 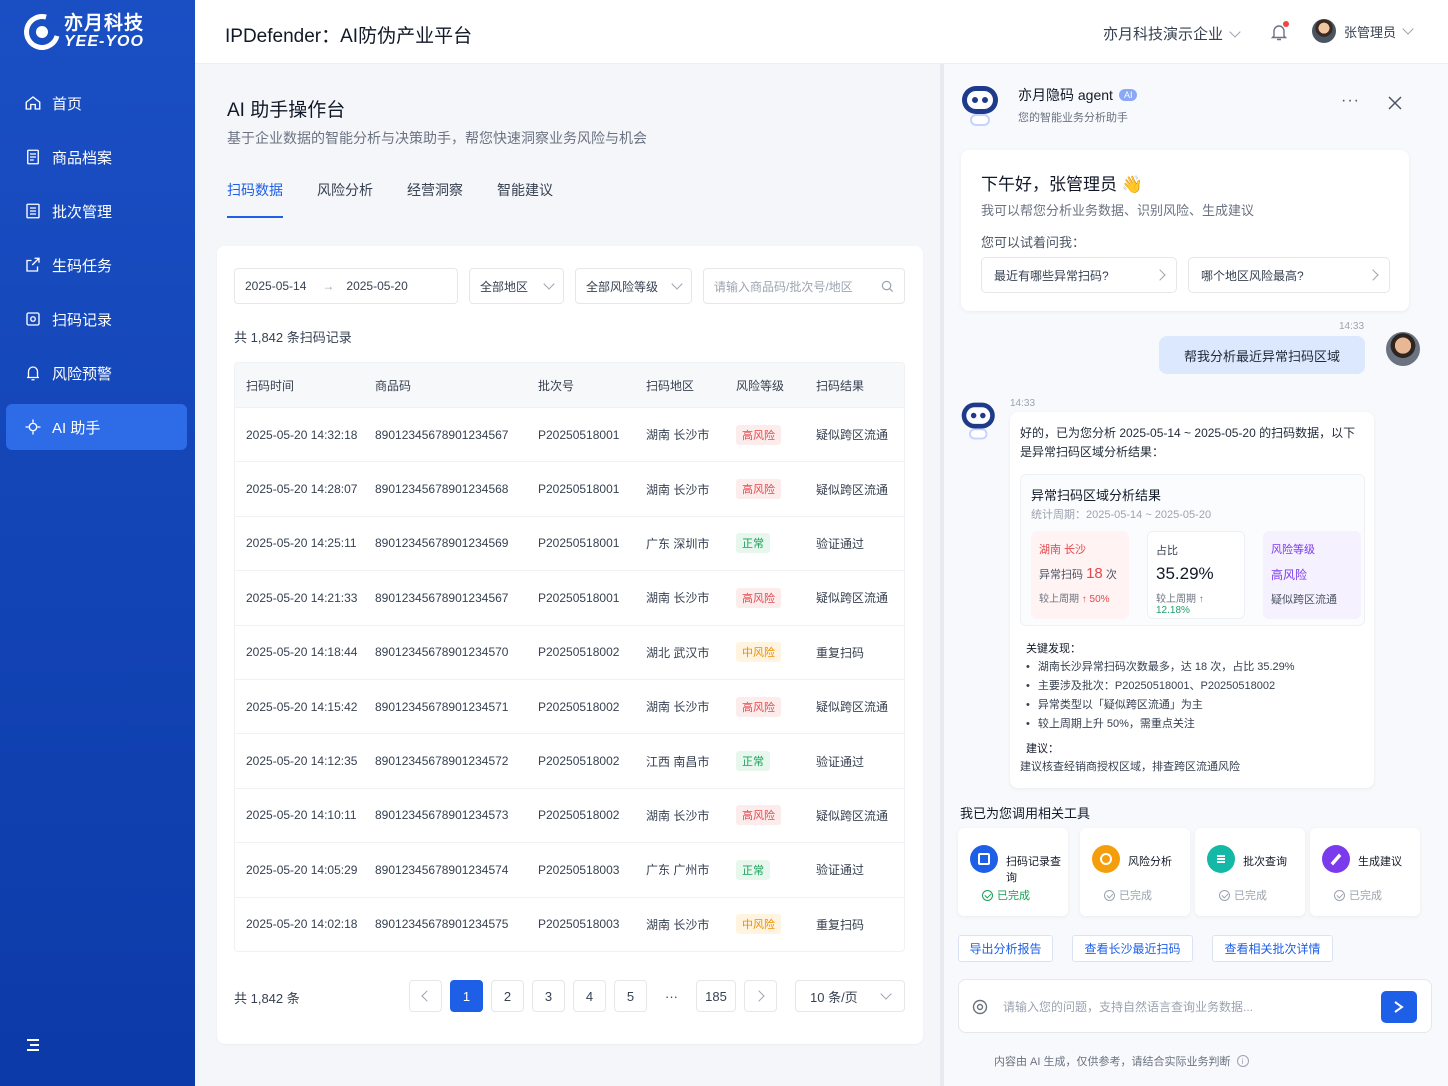 I want to click on date-end: 2025-05-20, so click(x=377, y=286).